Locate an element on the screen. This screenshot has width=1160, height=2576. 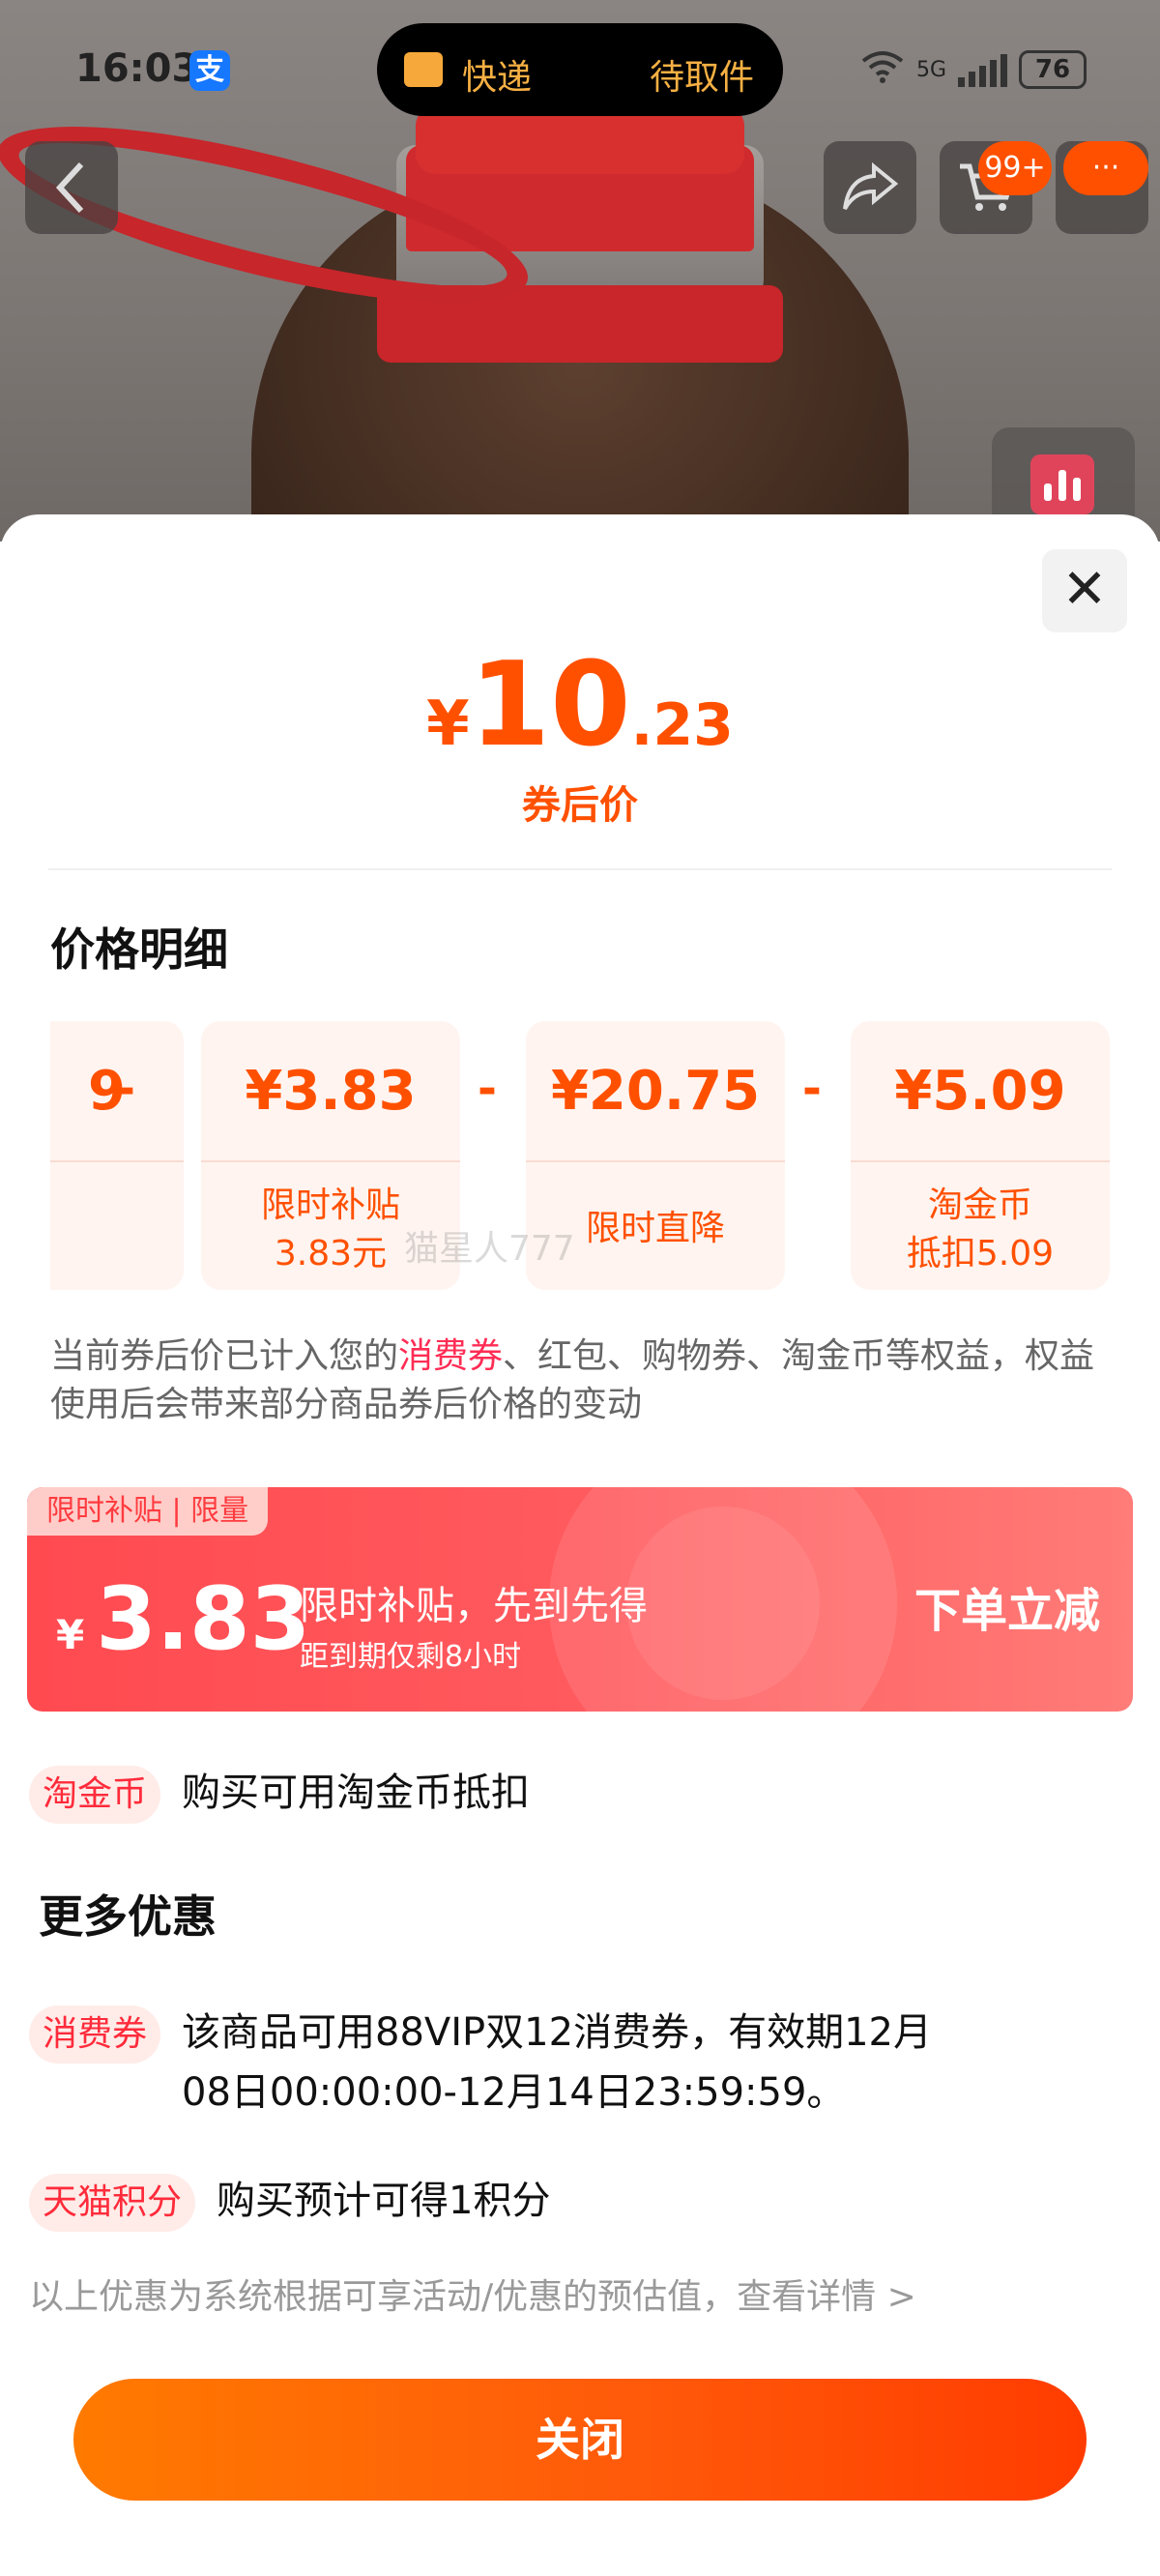
close-icon: ✕ is located at coordinates (1084, 589).